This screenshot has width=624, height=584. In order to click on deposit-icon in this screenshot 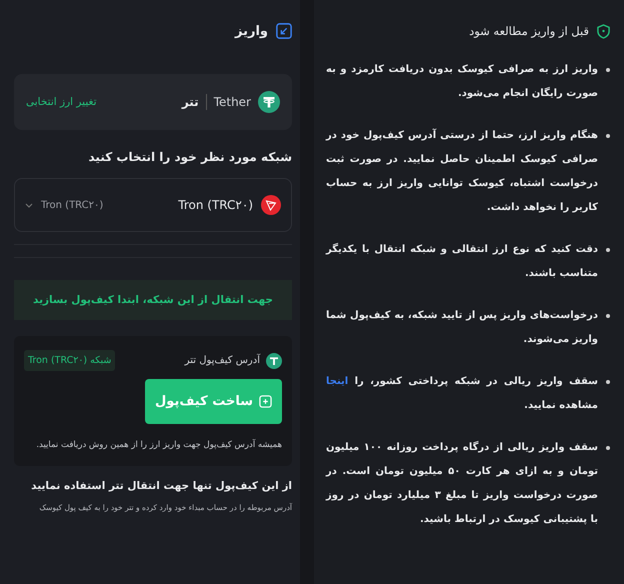, I will do `click(284, 31)`.